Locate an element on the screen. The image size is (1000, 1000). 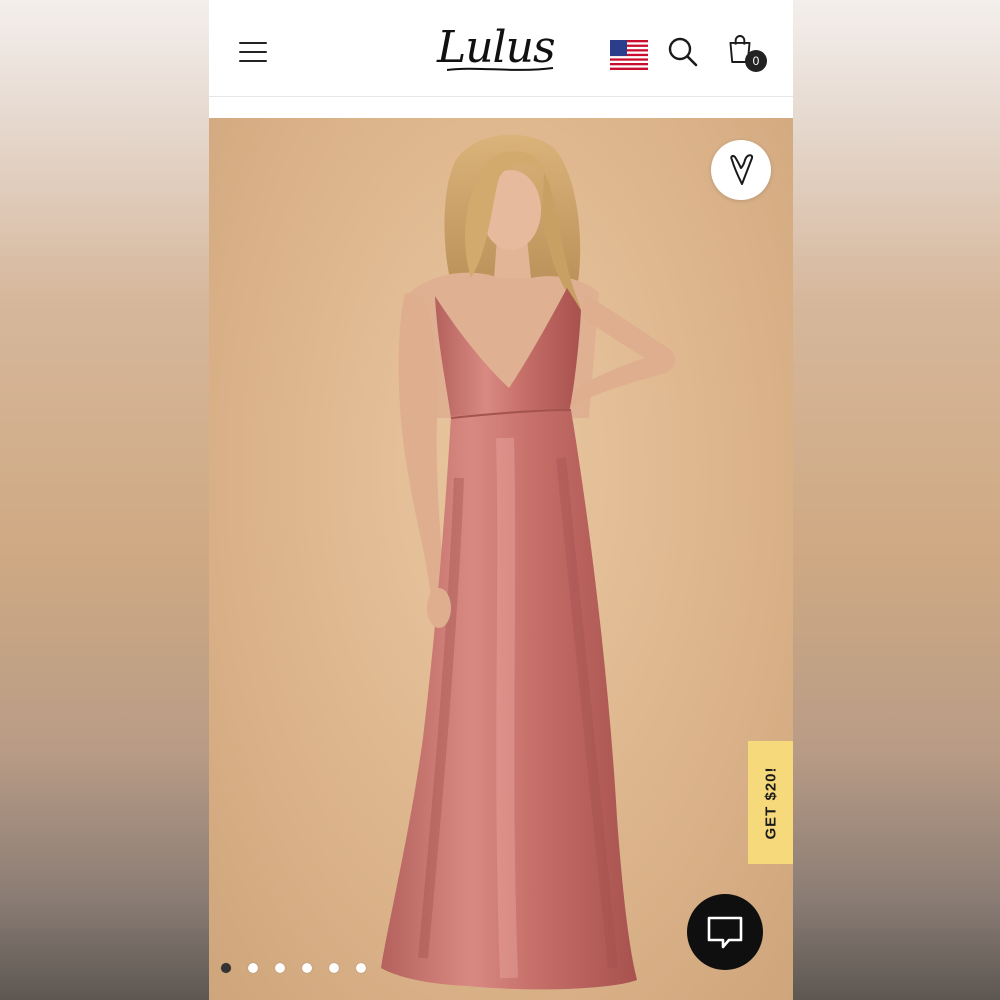
shopping-bag-button: 0 is located at coordinates (751, 54).